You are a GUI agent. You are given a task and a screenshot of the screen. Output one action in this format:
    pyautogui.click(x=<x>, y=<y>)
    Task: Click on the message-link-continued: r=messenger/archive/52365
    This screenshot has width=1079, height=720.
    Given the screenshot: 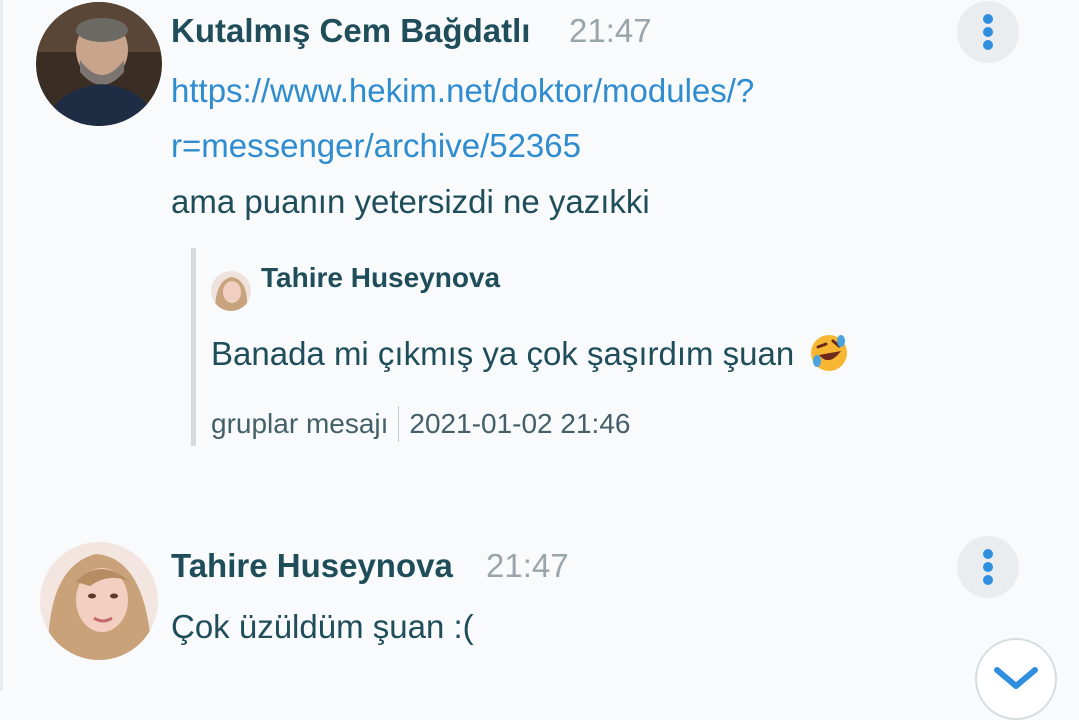 What is the action you would take?
    pyautogui.click(x=376, y=146)
    